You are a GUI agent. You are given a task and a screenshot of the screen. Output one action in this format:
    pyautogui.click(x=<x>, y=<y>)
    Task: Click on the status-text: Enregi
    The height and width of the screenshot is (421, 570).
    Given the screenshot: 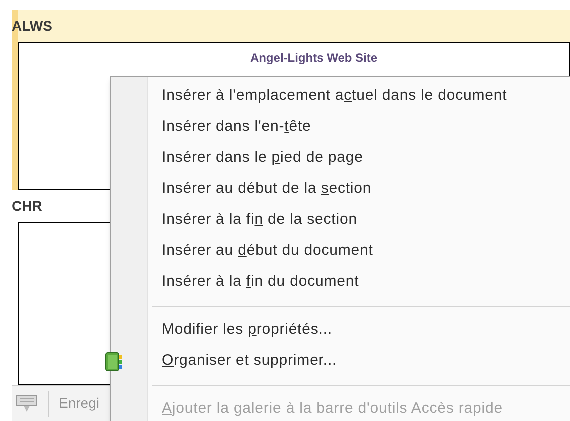 What is the action you would take?
    pyautogui.click(x=79, y=403)
    